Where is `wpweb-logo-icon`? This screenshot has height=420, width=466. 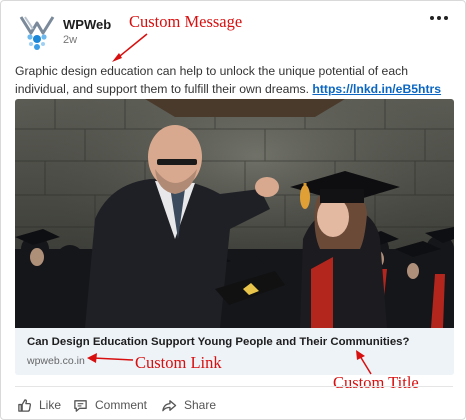 wpweb-logo-icon is located at coordinates (37, 33).